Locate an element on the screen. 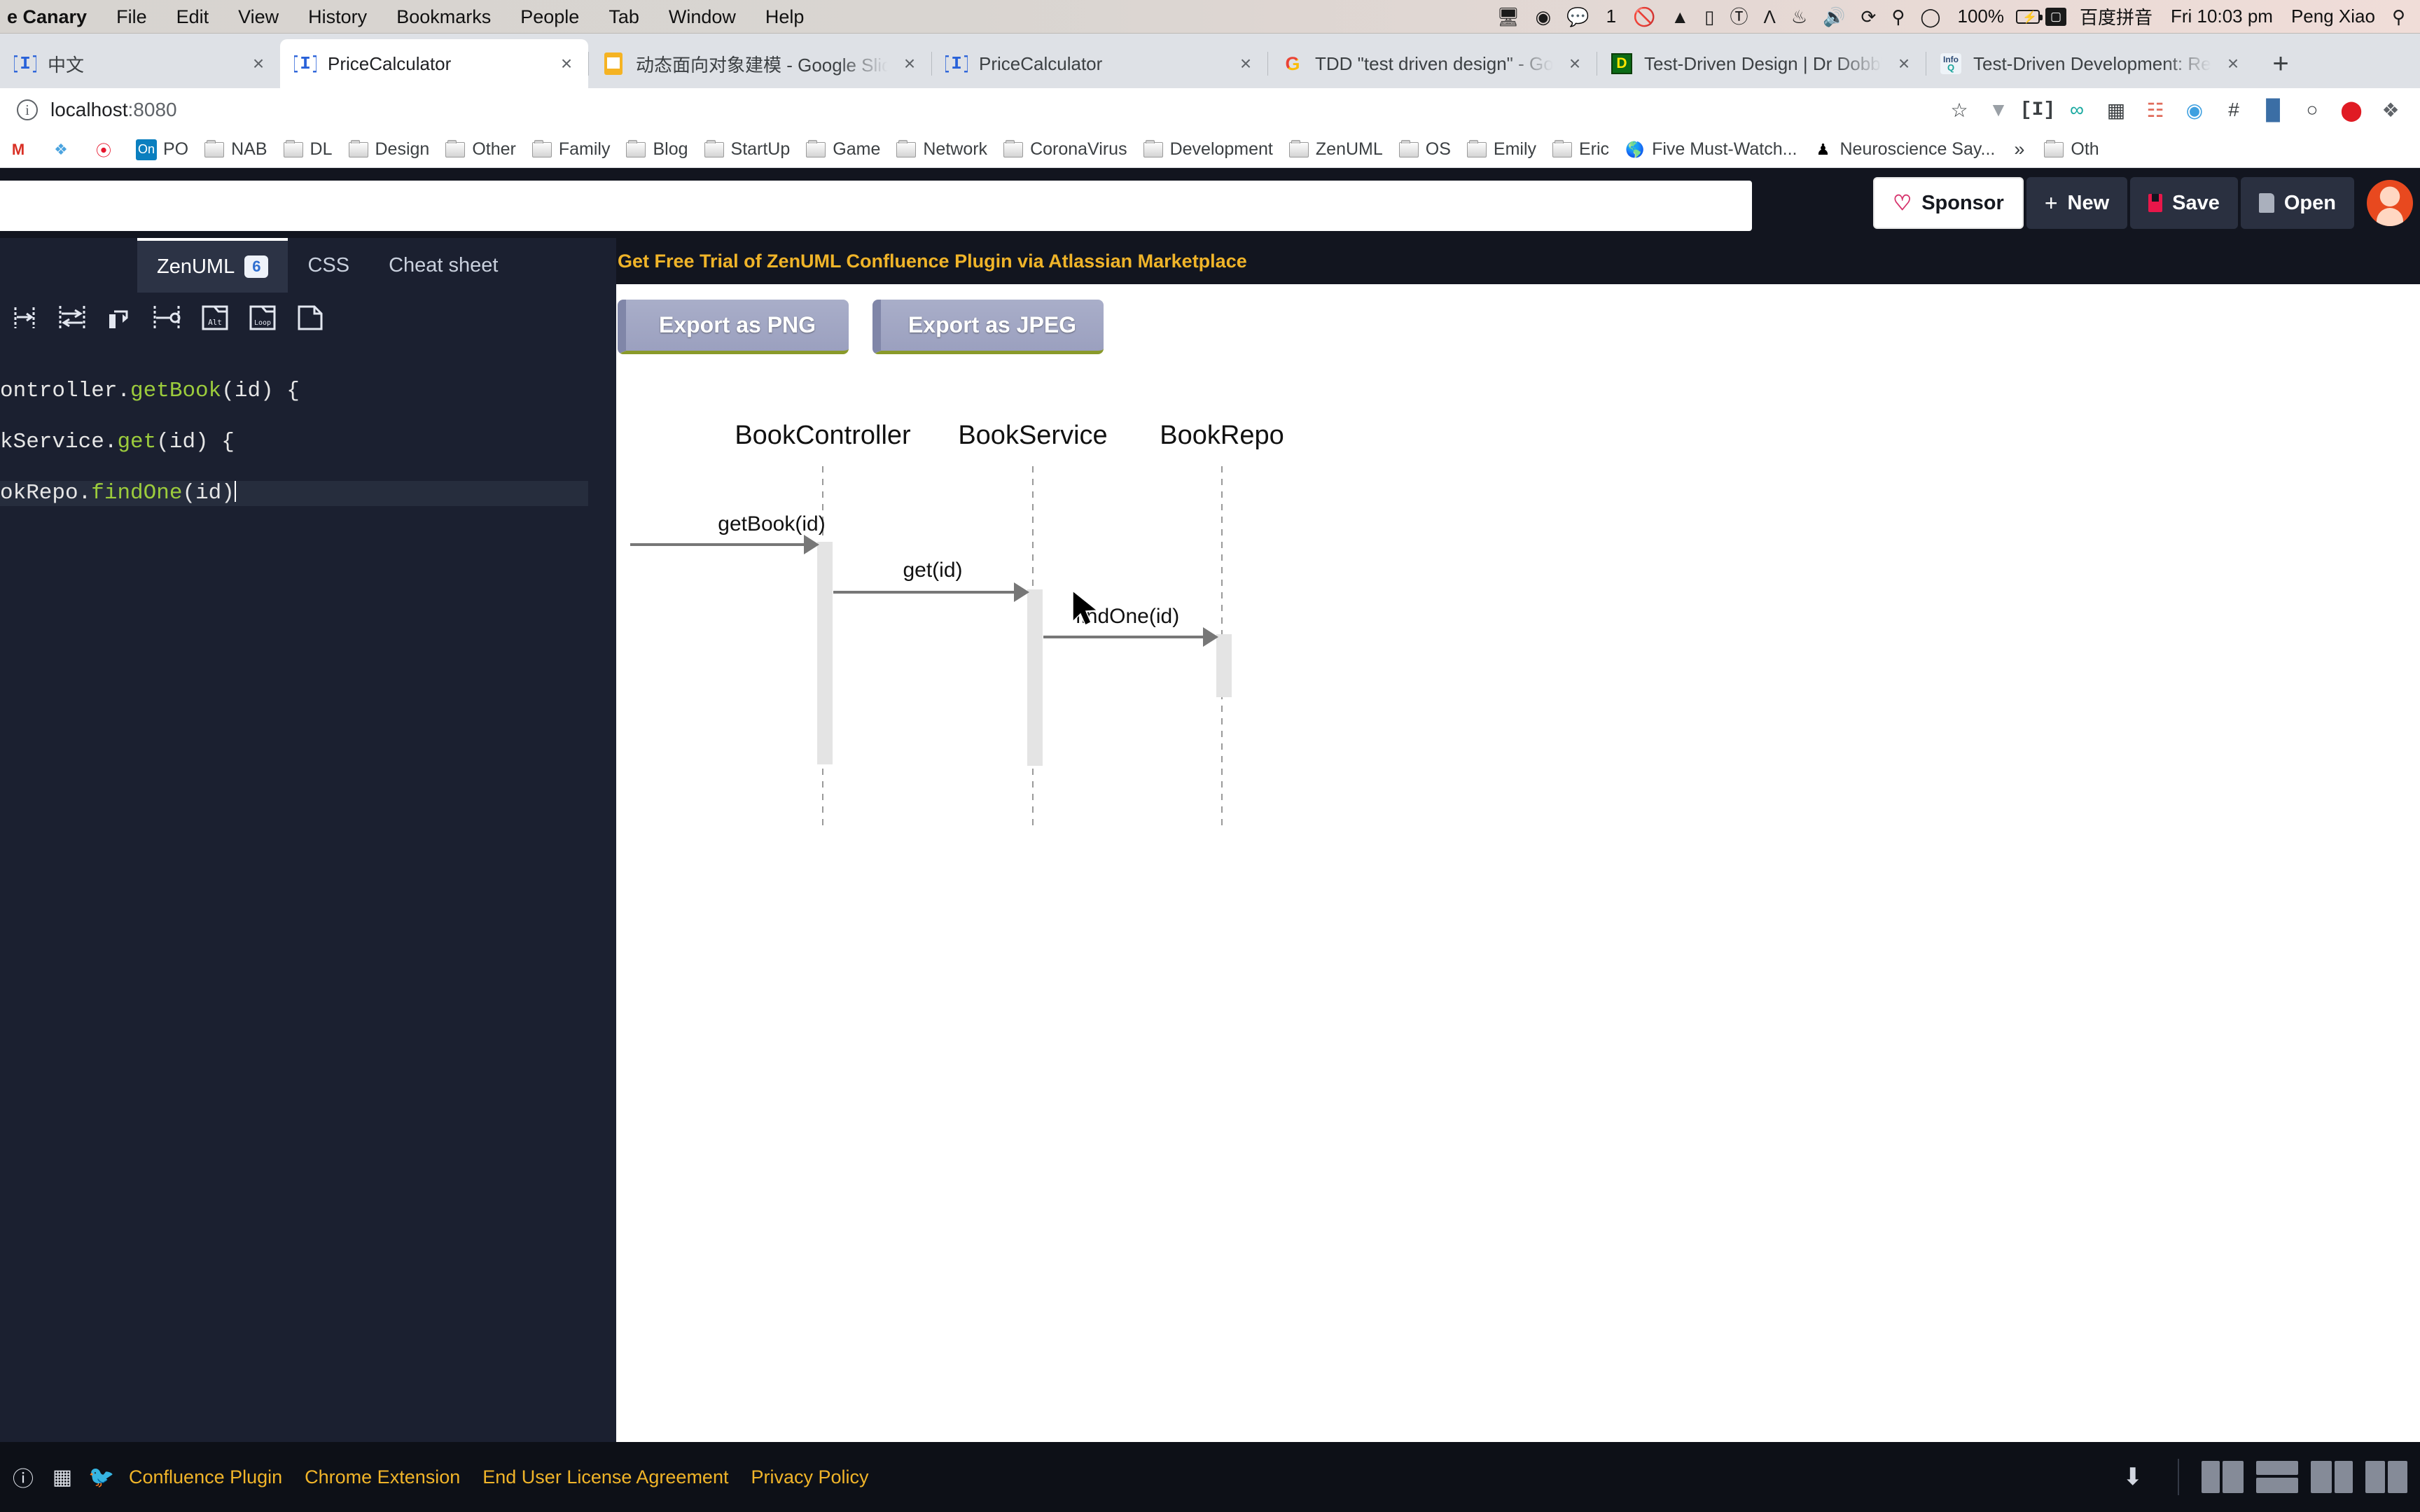 This screenshot has height=1512, width=2420. infinity-icon: ◉ is located at coordinates (1544, 17).